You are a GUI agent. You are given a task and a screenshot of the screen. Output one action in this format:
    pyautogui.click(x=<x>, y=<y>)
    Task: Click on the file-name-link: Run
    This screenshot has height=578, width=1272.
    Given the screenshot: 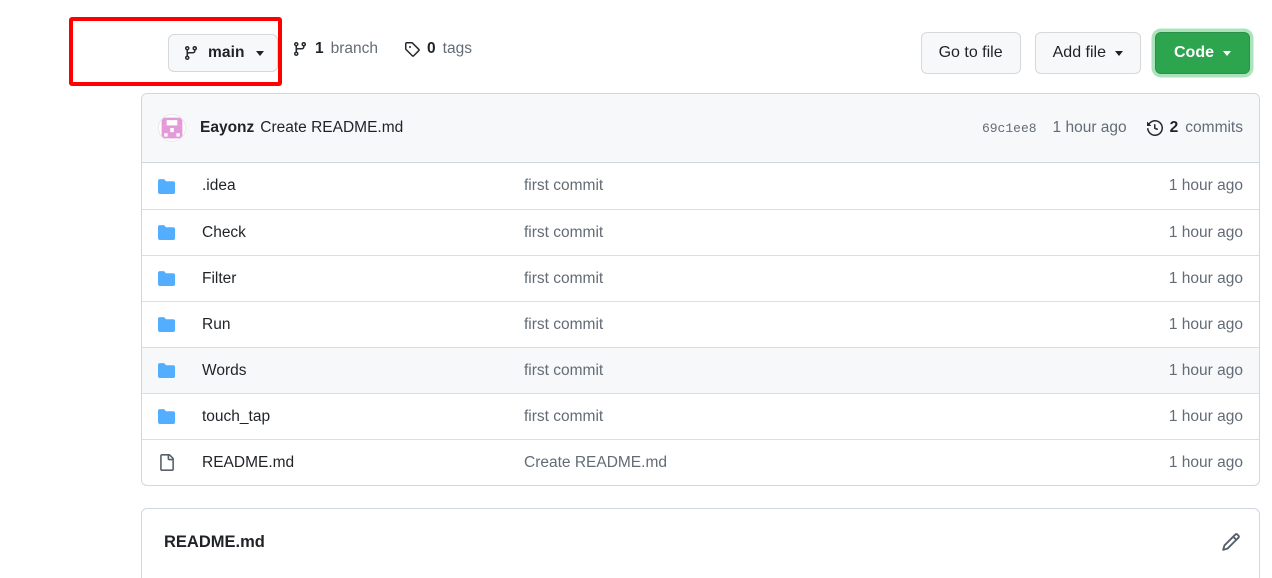 What is the action you would take?
    pyautogui.click(x=363, y=325)
    